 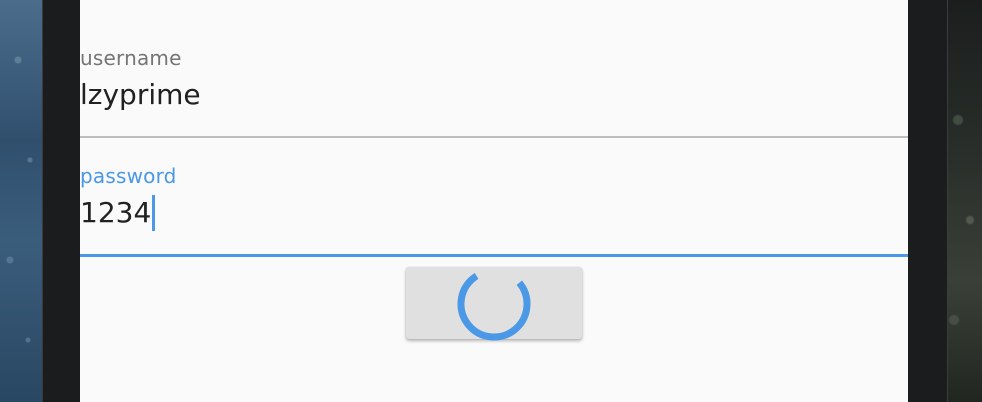 I want to click on password-value: 1234, so click(x=116, y=212).